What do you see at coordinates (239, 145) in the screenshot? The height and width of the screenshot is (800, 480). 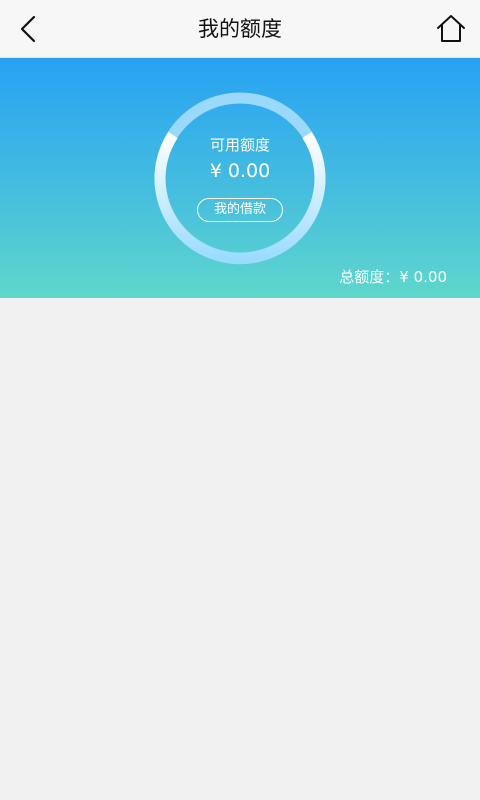 I see `available-credit-label: 可用额度` at bounding box center [239, 145].